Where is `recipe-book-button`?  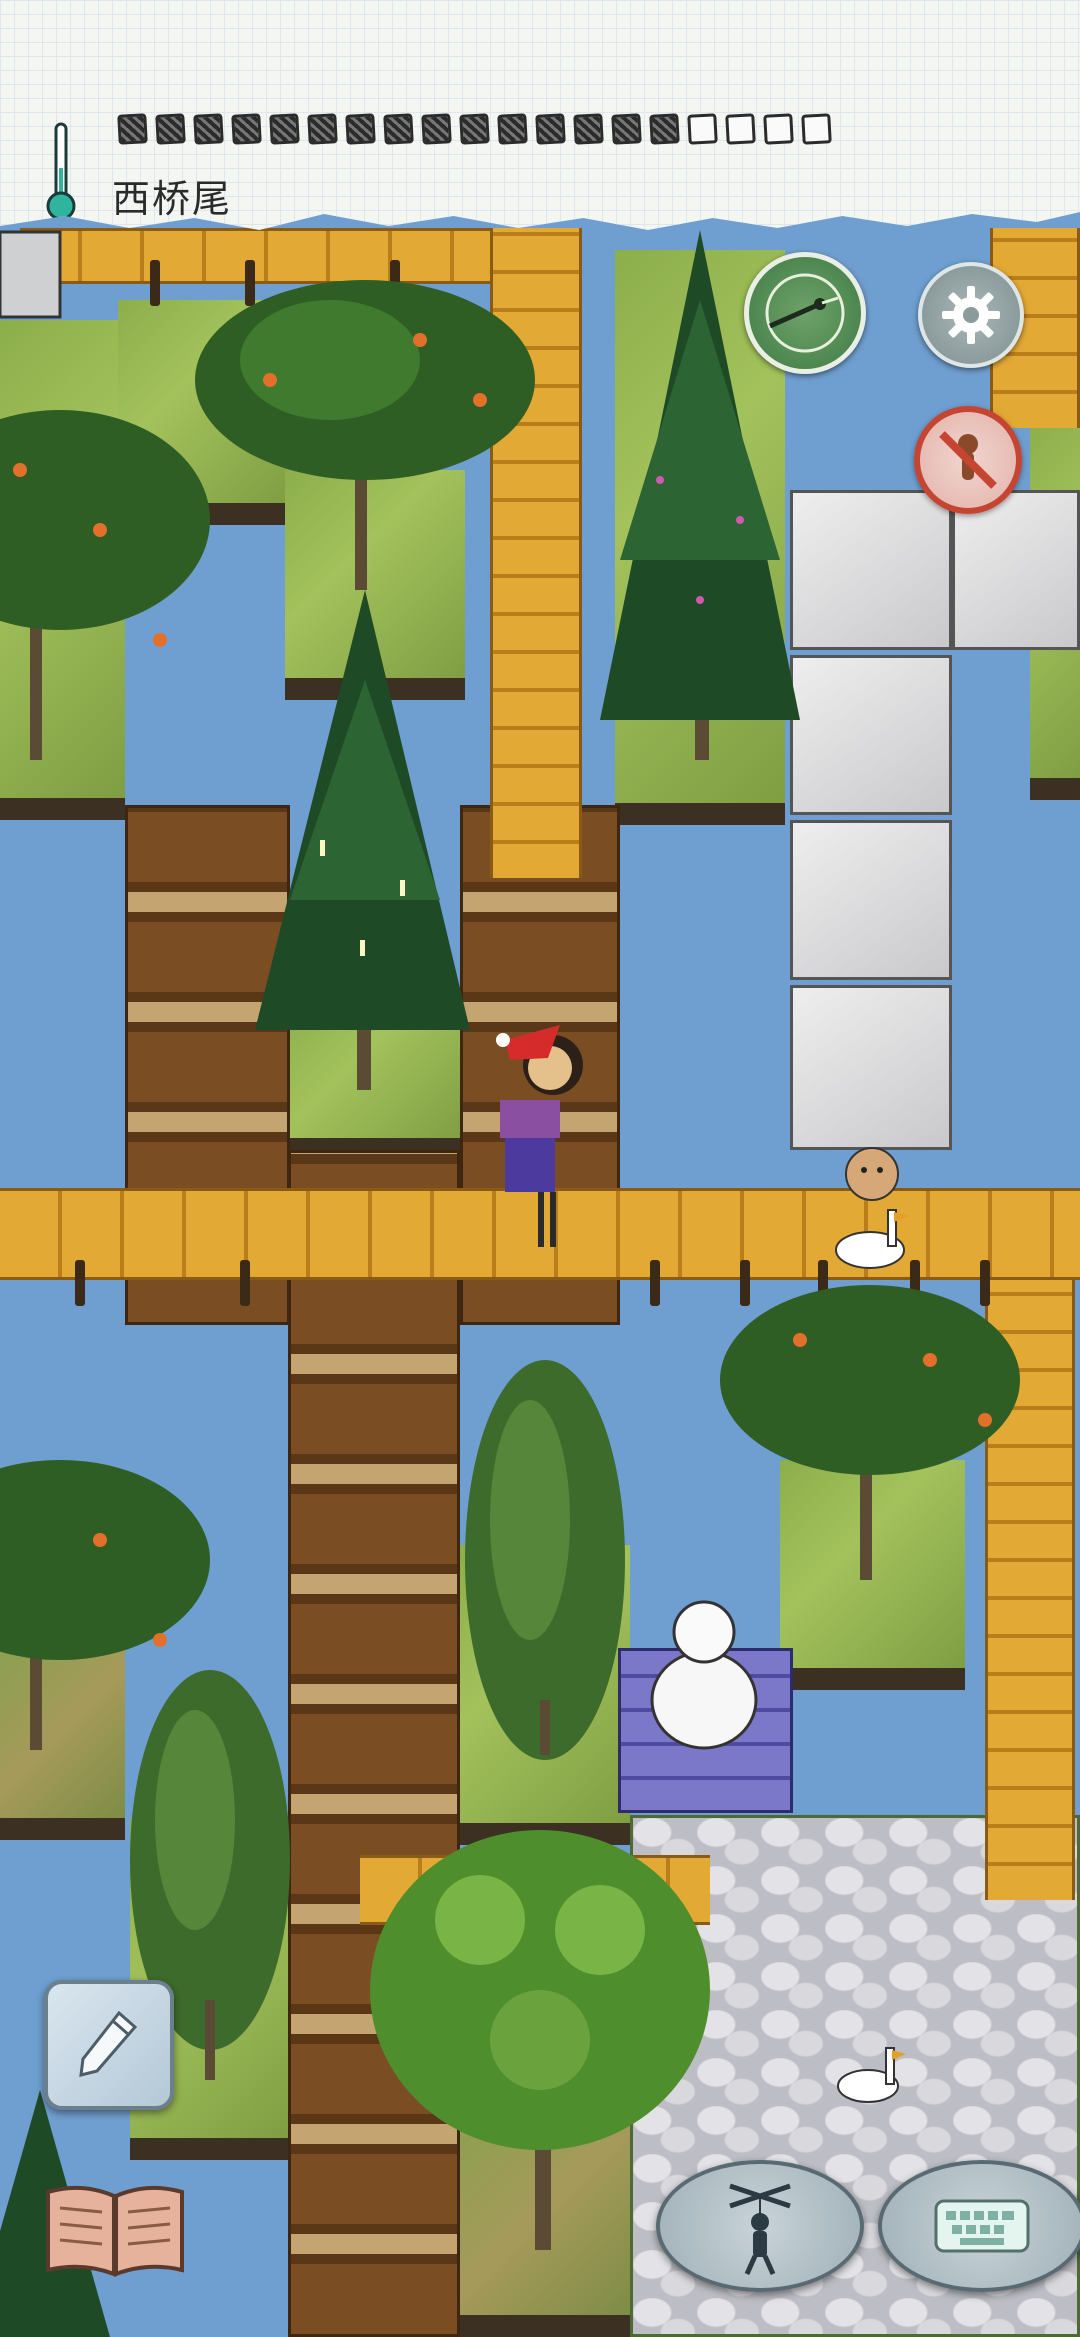
recipe-book-button is located at coordinates (115, 2229).